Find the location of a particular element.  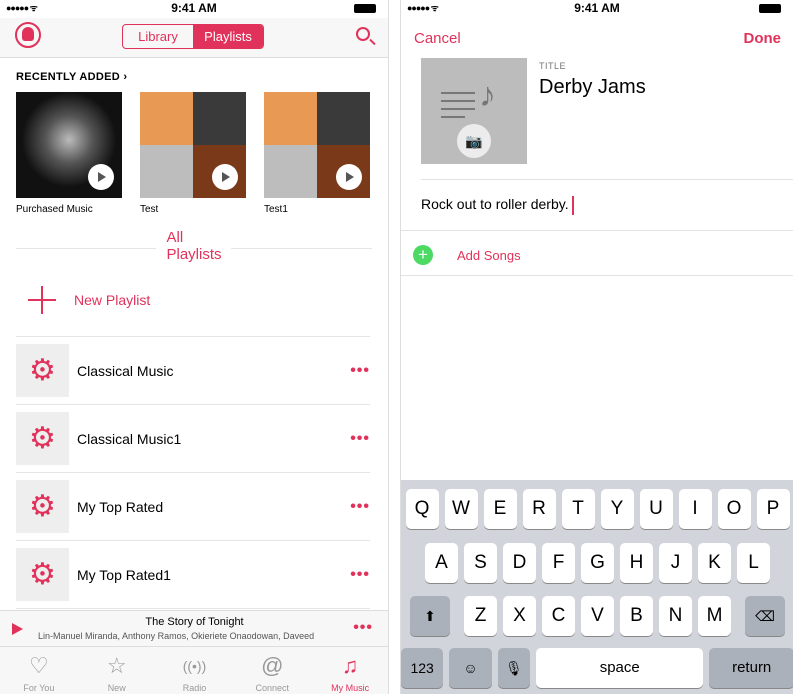

playlist-row: ⚙ My Top Rated1 ••• is located at coordinates (193, 575).